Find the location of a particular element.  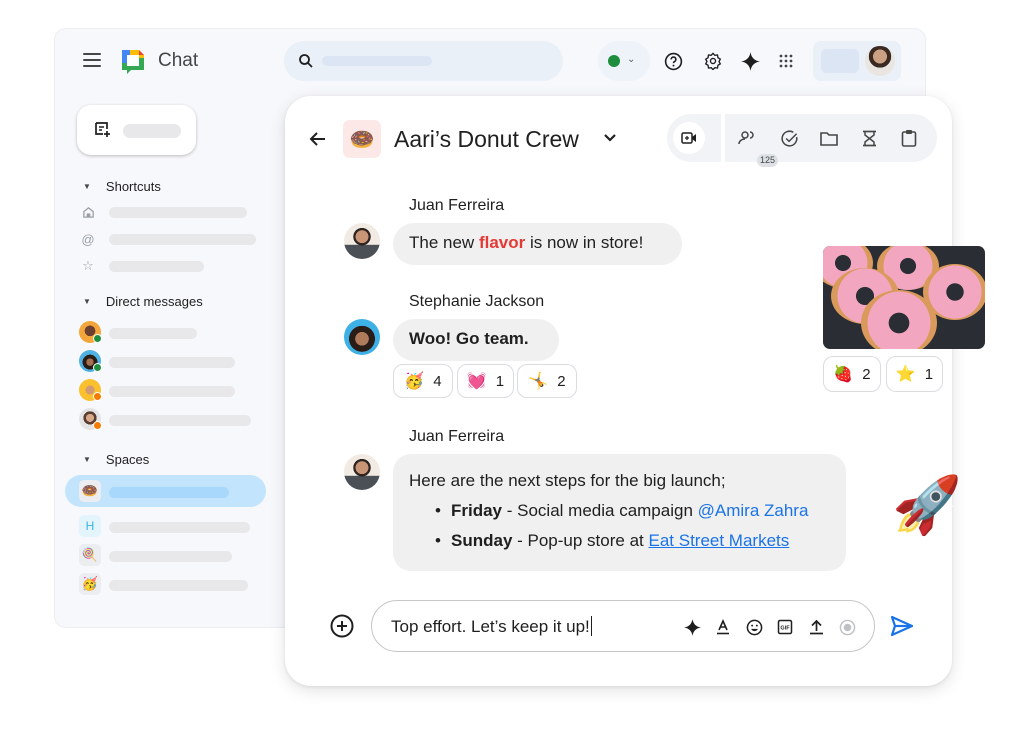

members-icon: 125 is located at coordinates (758, 147).